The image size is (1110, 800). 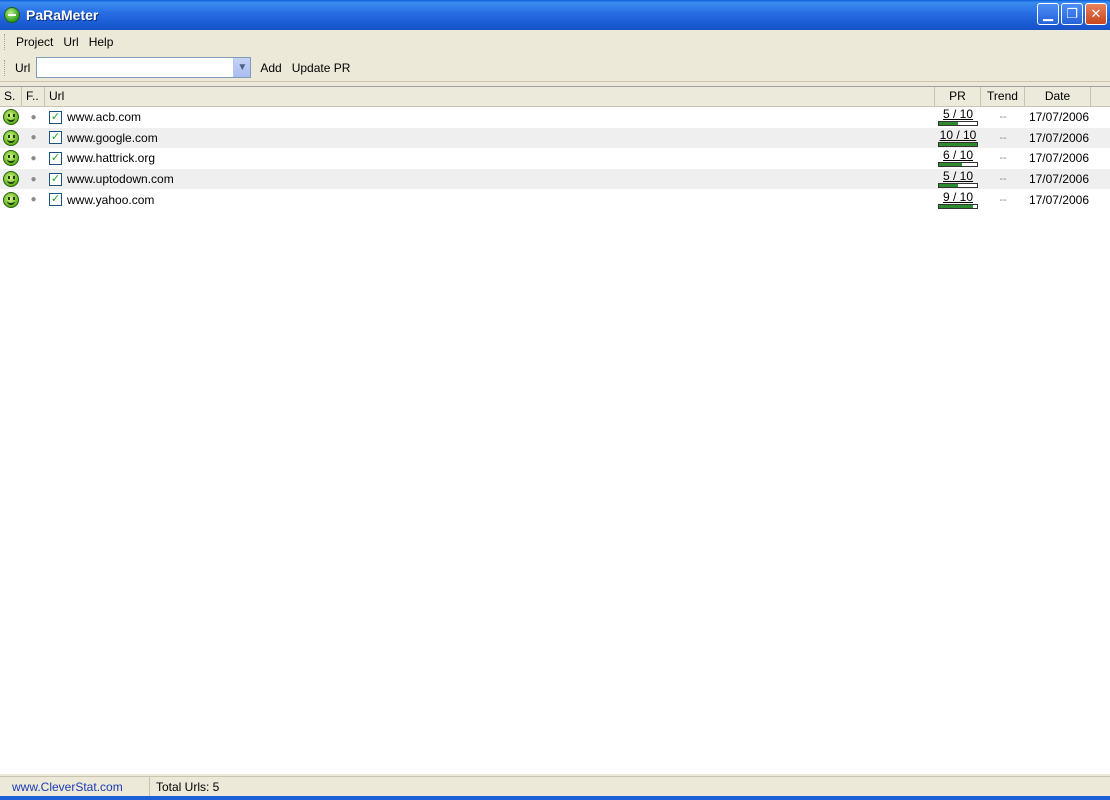 I want to click on menu-bar: Project Url Help, so click(x=555, y=42).